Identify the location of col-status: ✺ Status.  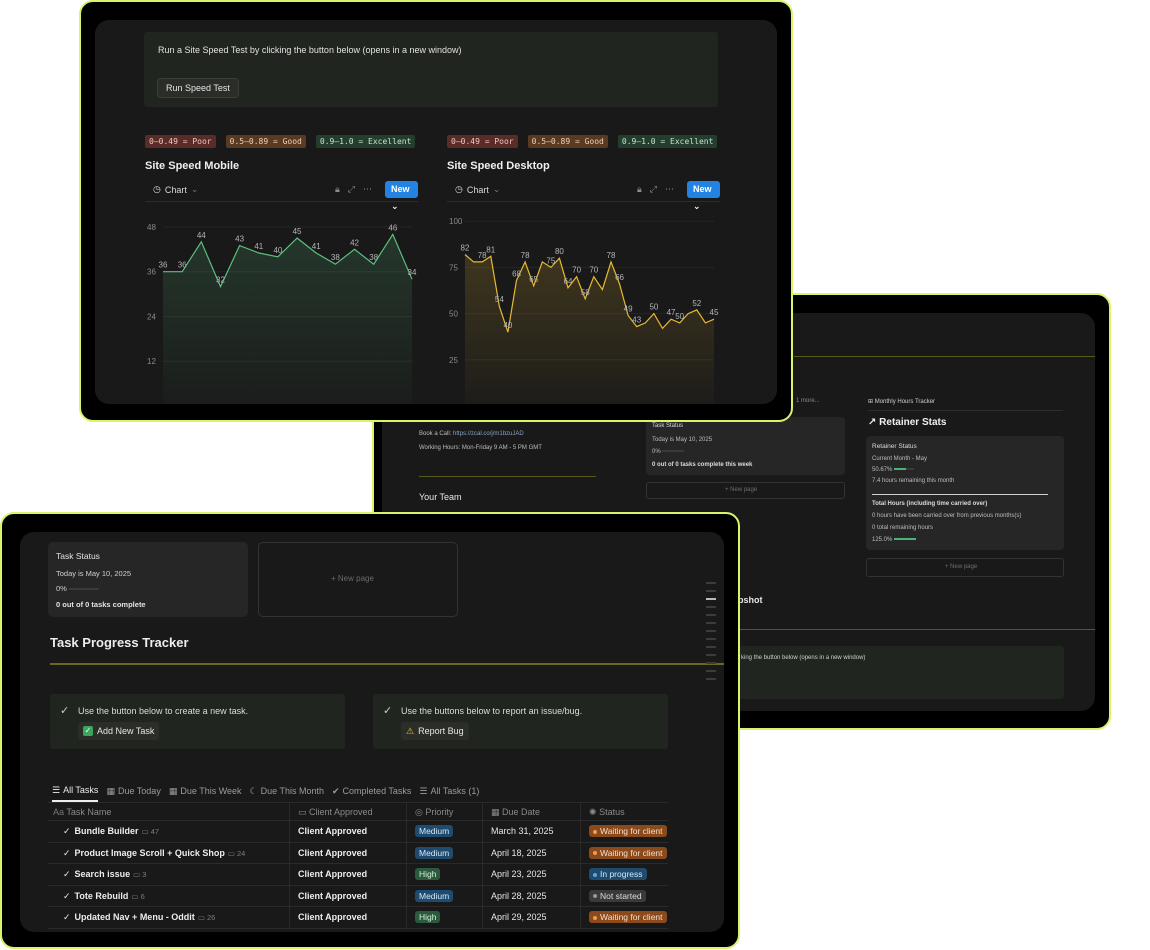
(607, 812).